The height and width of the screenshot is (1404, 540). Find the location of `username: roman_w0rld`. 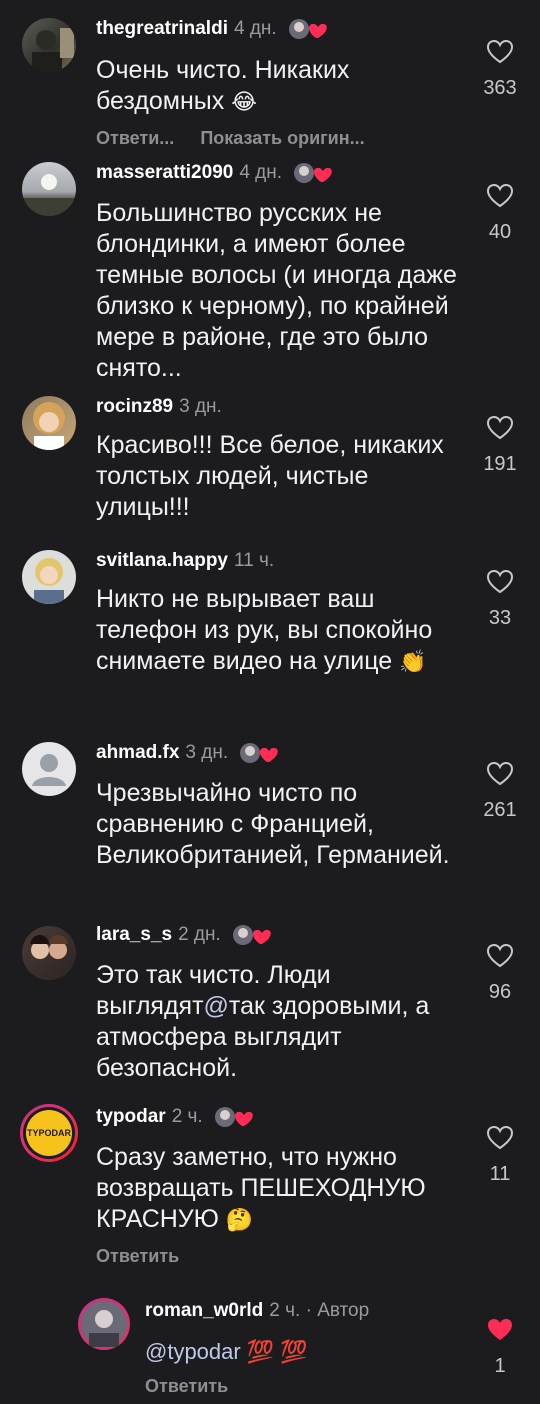

username: roman_w0rld is located at coordinates (204, 1310).